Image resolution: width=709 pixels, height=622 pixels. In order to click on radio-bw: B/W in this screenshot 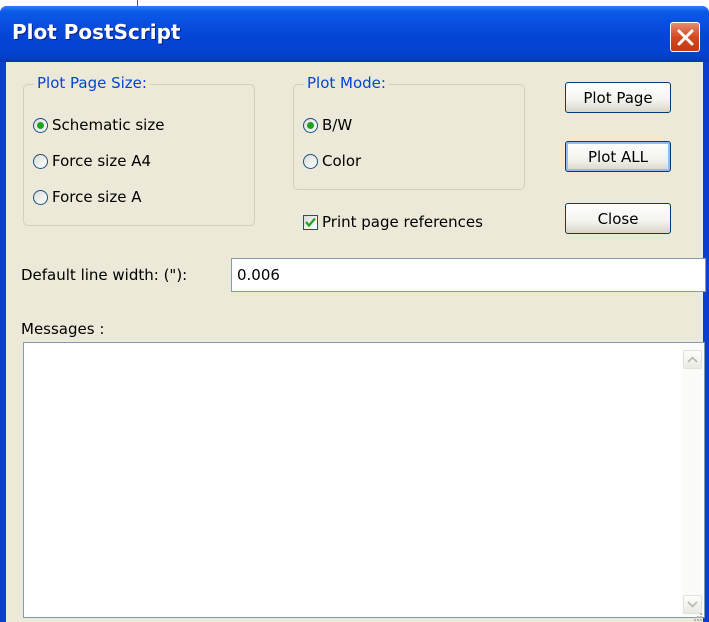, I will do `click(327, 125)`.